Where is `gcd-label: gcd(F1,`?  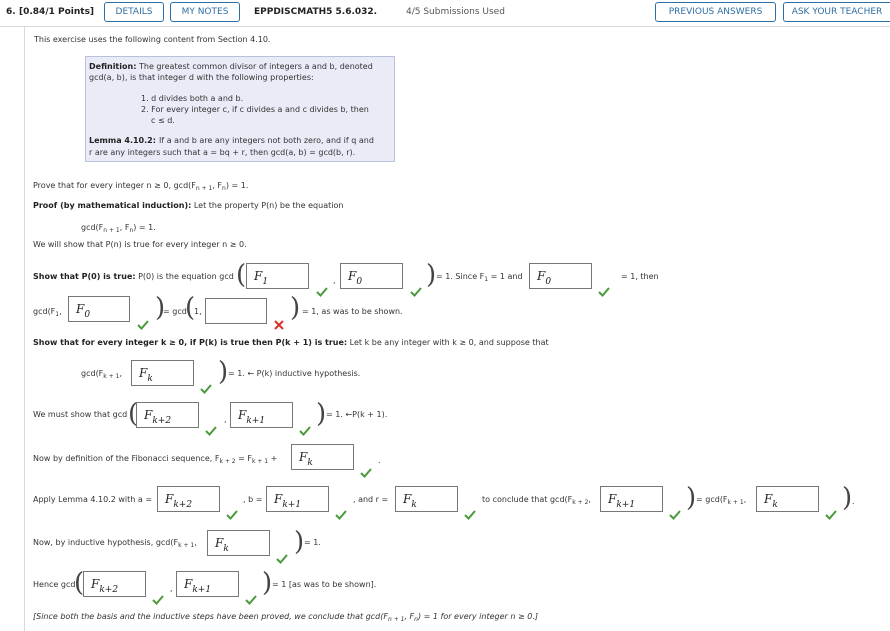 gcd-label: gcd(F1, is located at coordinates (47, 312).